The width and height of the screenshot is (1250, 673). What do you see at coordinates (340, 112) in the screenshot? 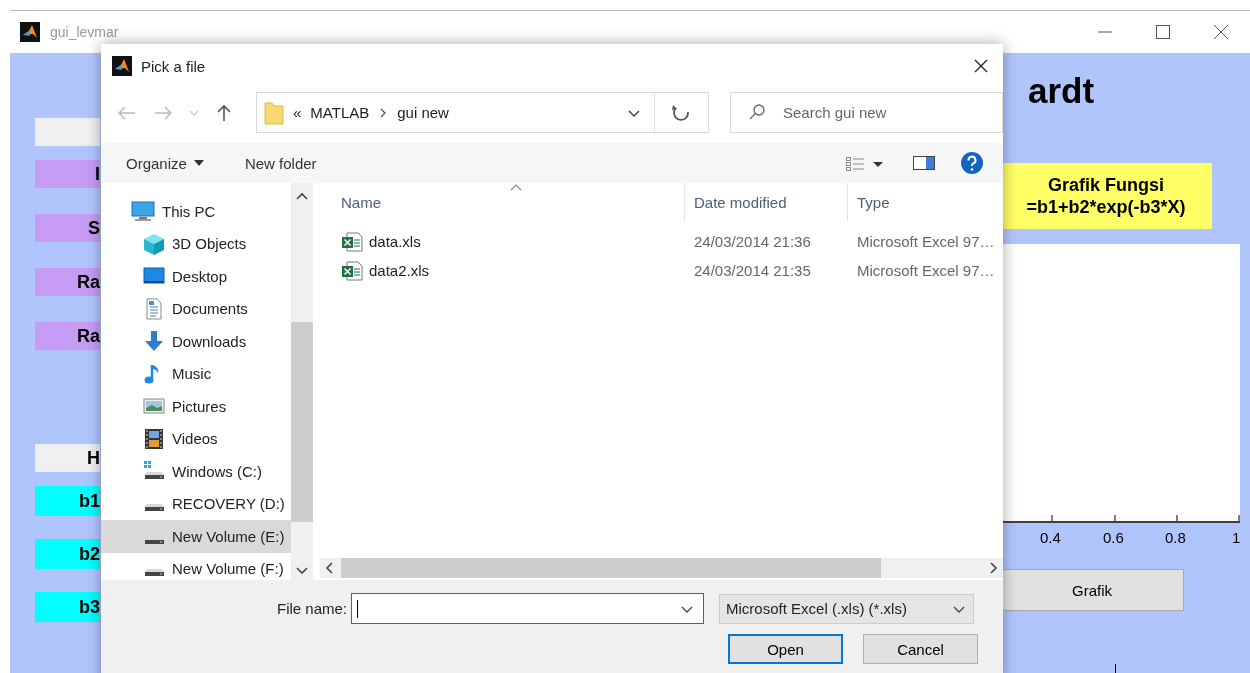
I see `breadcrumb-segment: MATLAB` at bounding box center [340, 112].